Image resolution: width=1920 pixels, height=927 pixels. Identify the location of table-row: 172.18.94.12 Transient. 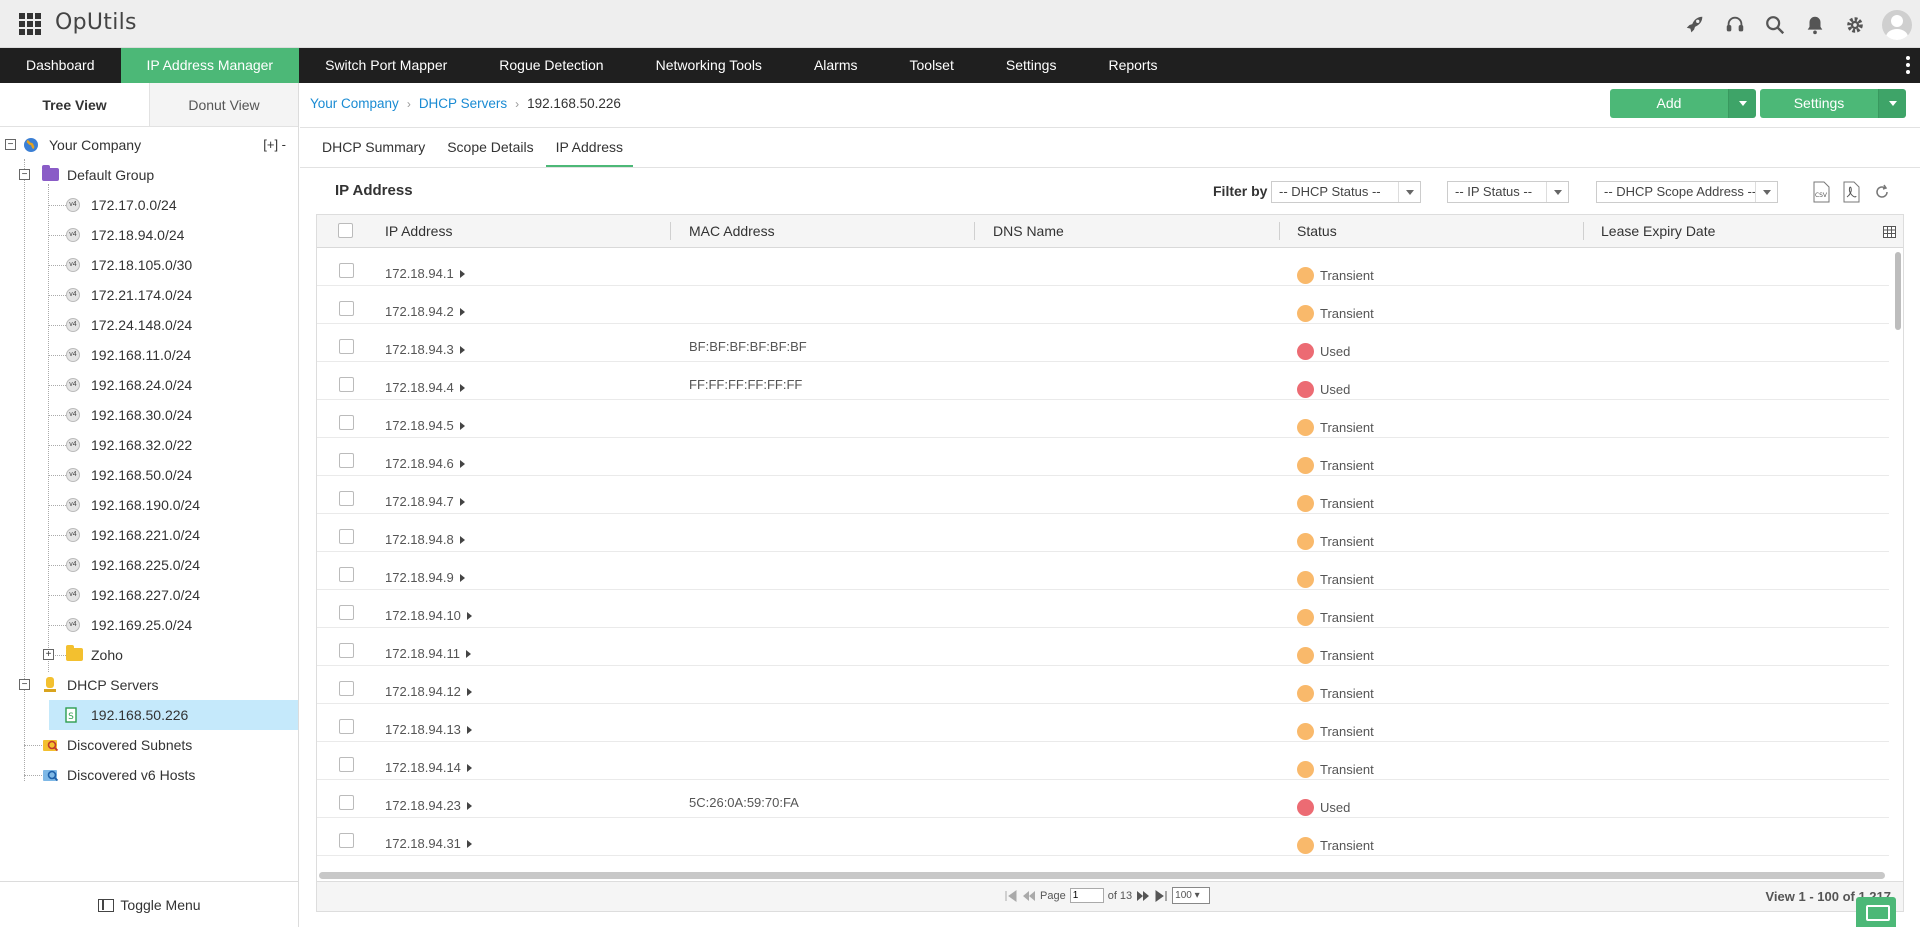
(1103, 685).